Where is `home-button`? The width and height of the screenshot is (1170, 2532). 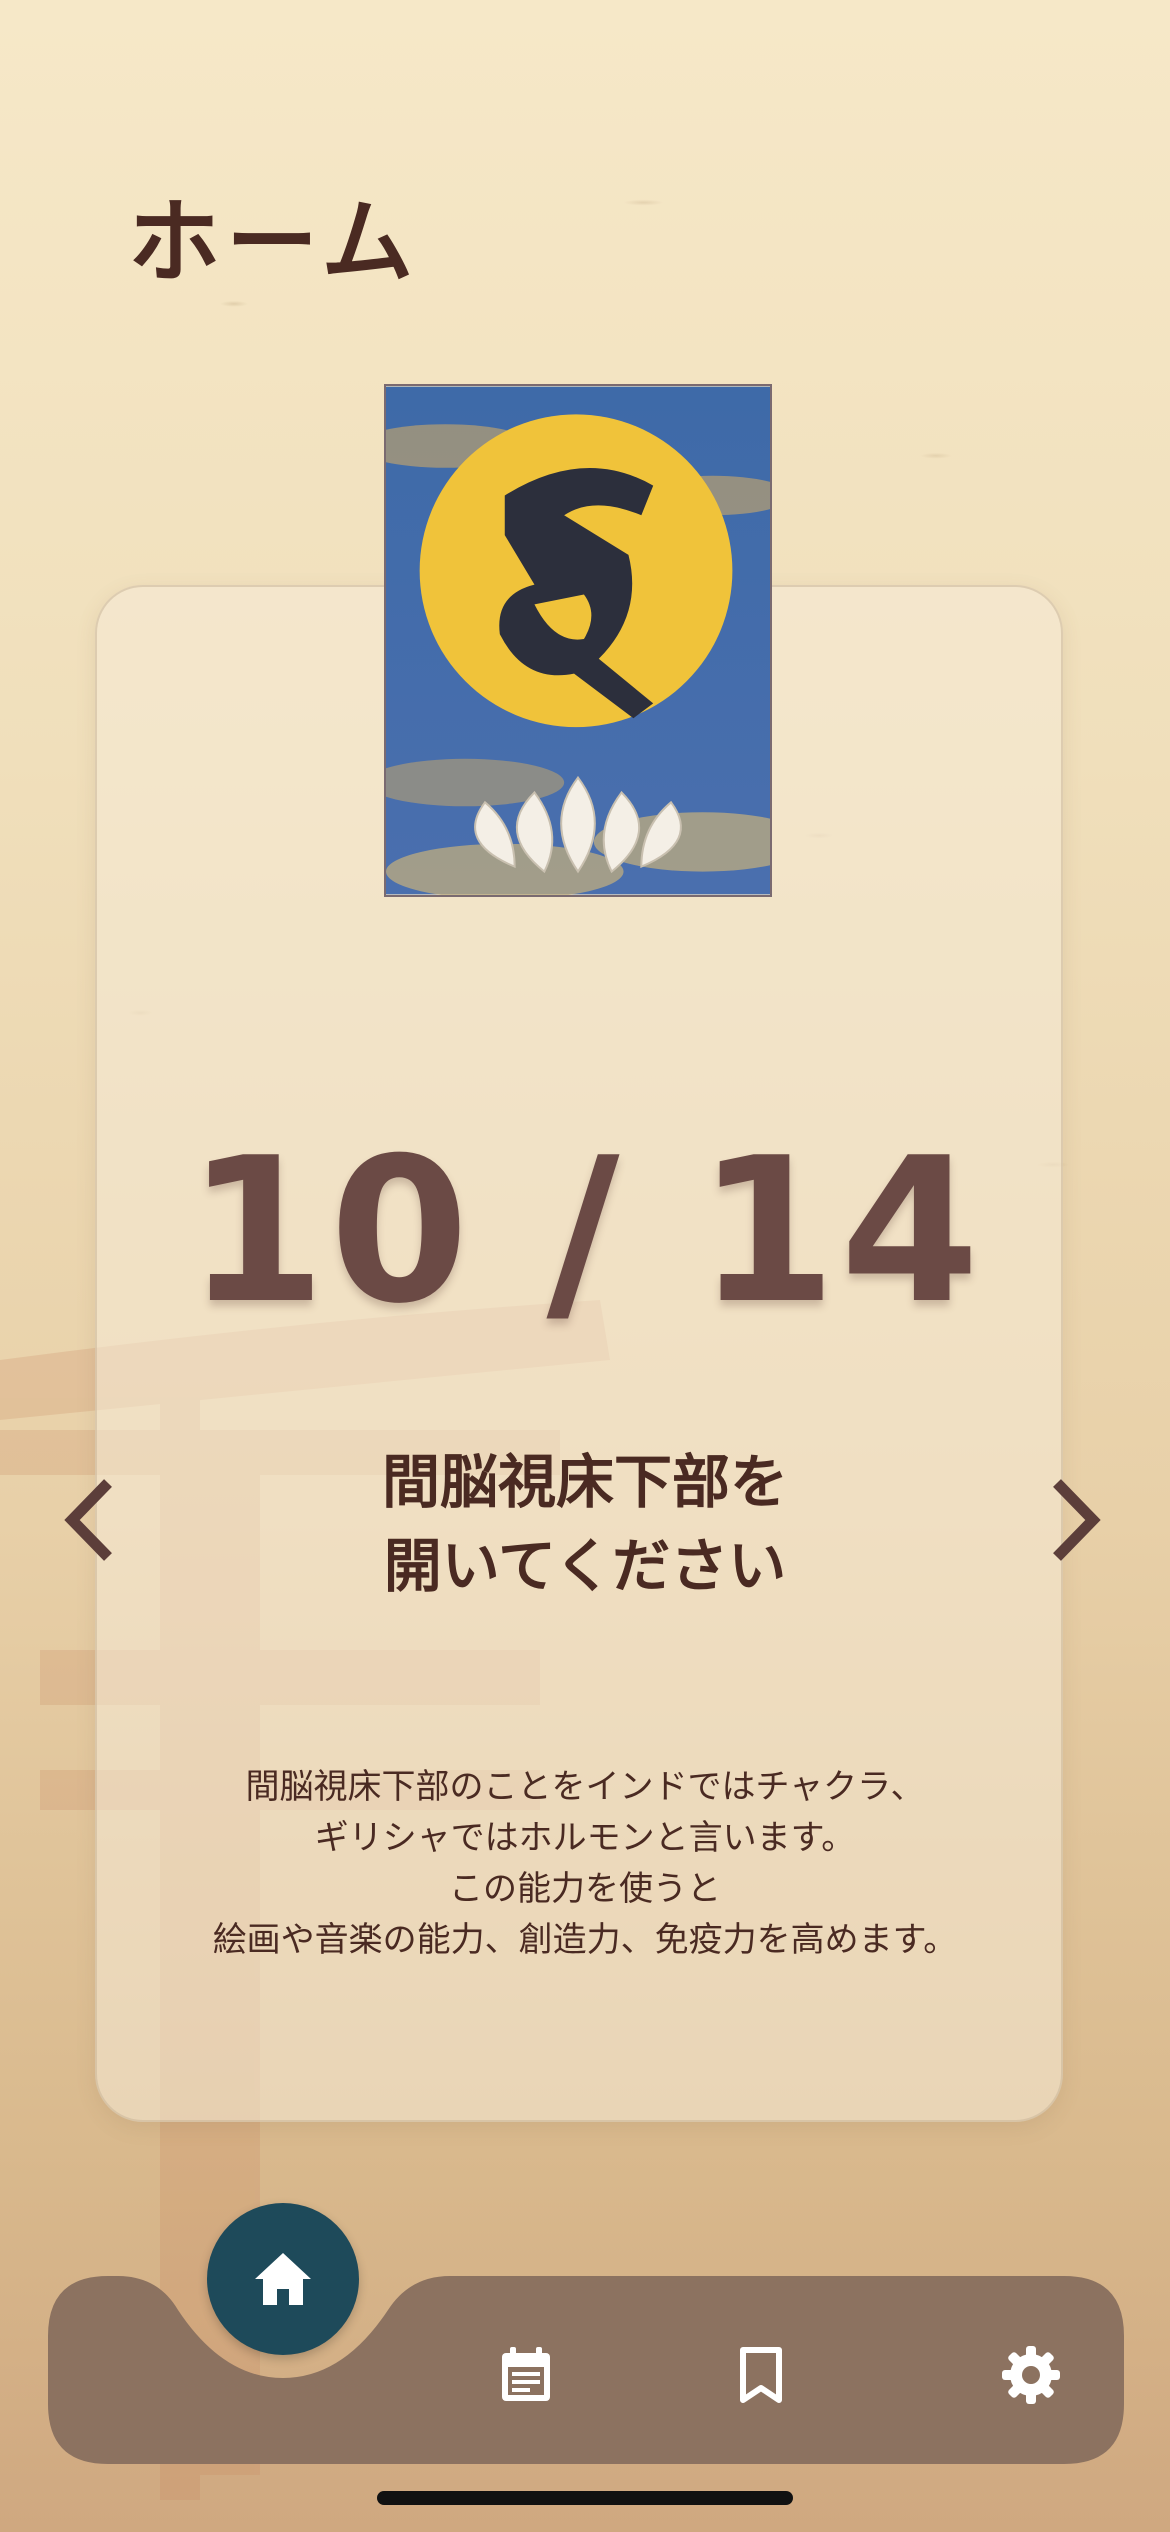 home-button is located at coordinates (283, 2279).